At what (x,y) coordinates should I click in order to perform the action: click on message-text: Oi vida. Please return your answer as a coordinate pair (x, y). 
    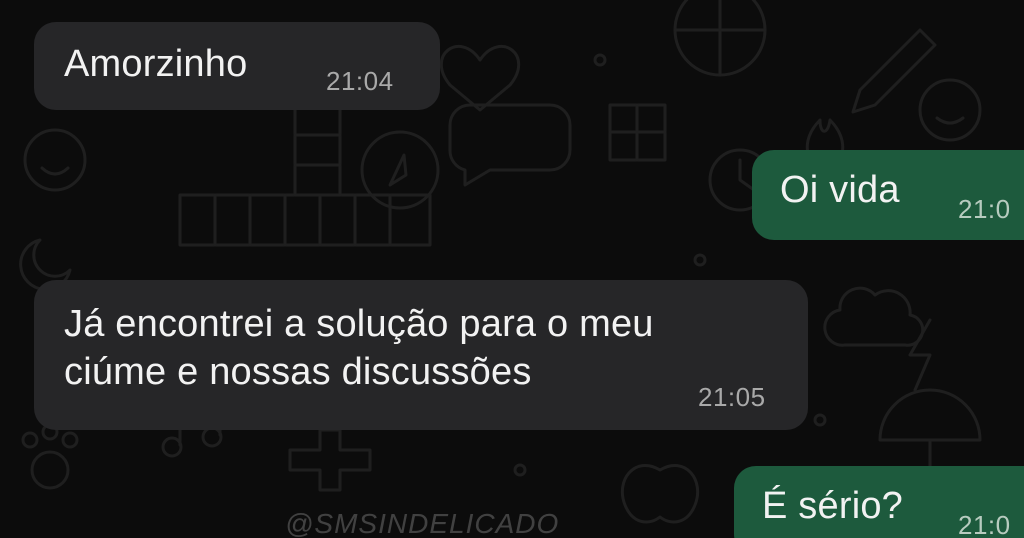
    Looking at the image, I should click on (840, 190).